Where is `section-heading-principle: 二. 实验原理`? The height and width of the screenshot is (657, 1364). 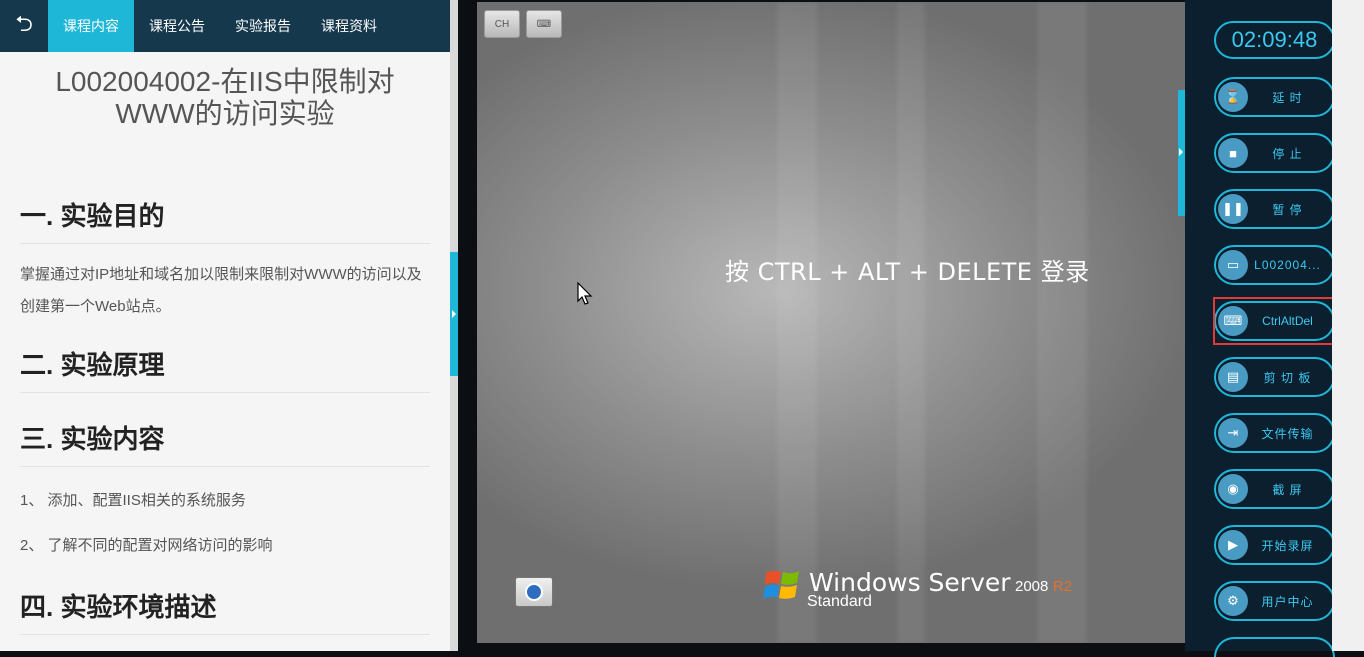
section-heading-principle: 二. 实验原理 is located at coordinates (225, 369).